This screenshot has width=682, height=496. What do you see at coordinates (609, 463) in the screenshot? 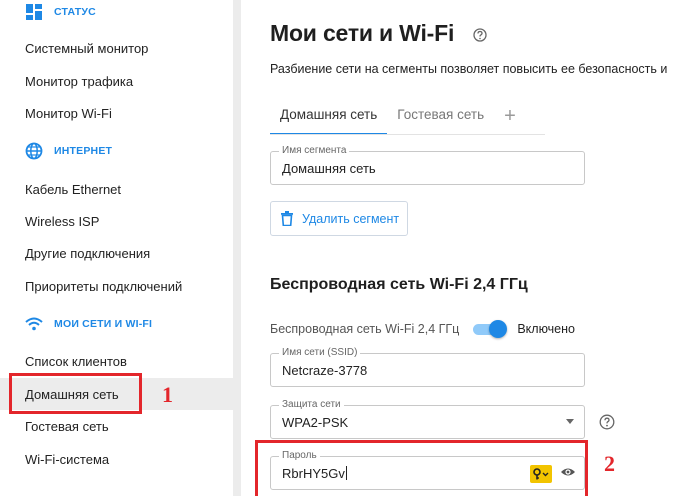
I see `annotation-marker-2: 2` at bounding box center [609, 463].